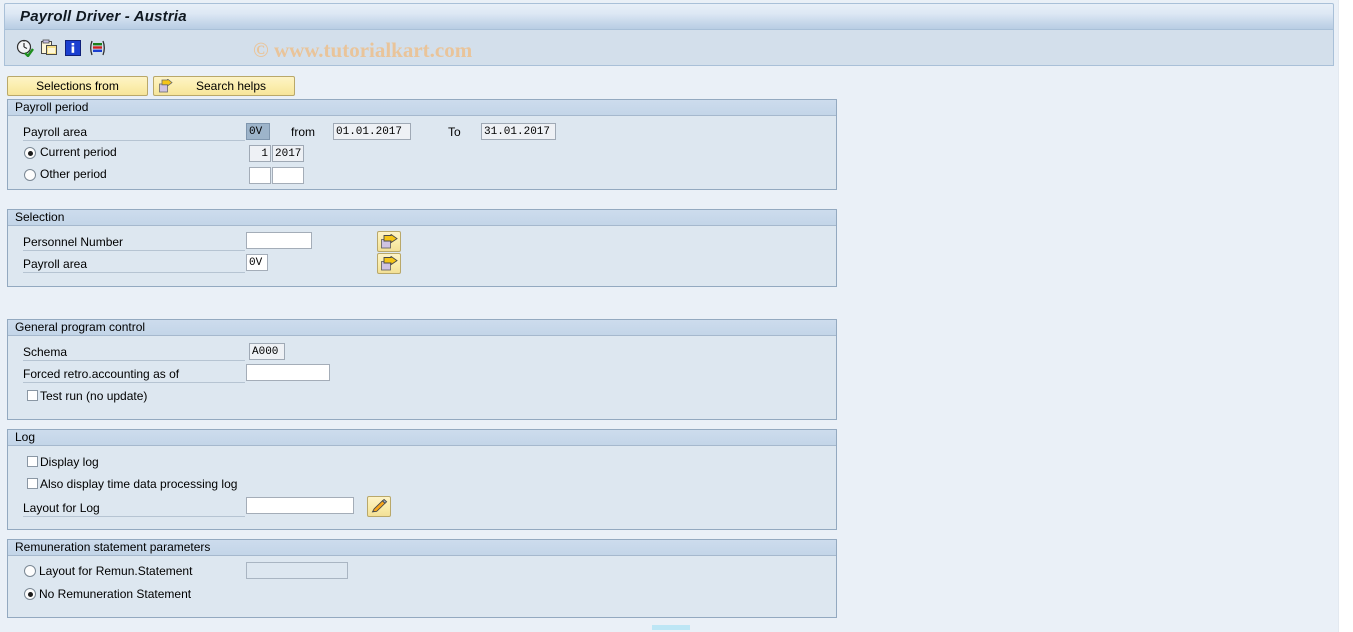  Describe the element at coordinates (116, 571) in the screenshot. I see `layout-for-remun-statement-label: Layout for Remun.Statement` at that location.